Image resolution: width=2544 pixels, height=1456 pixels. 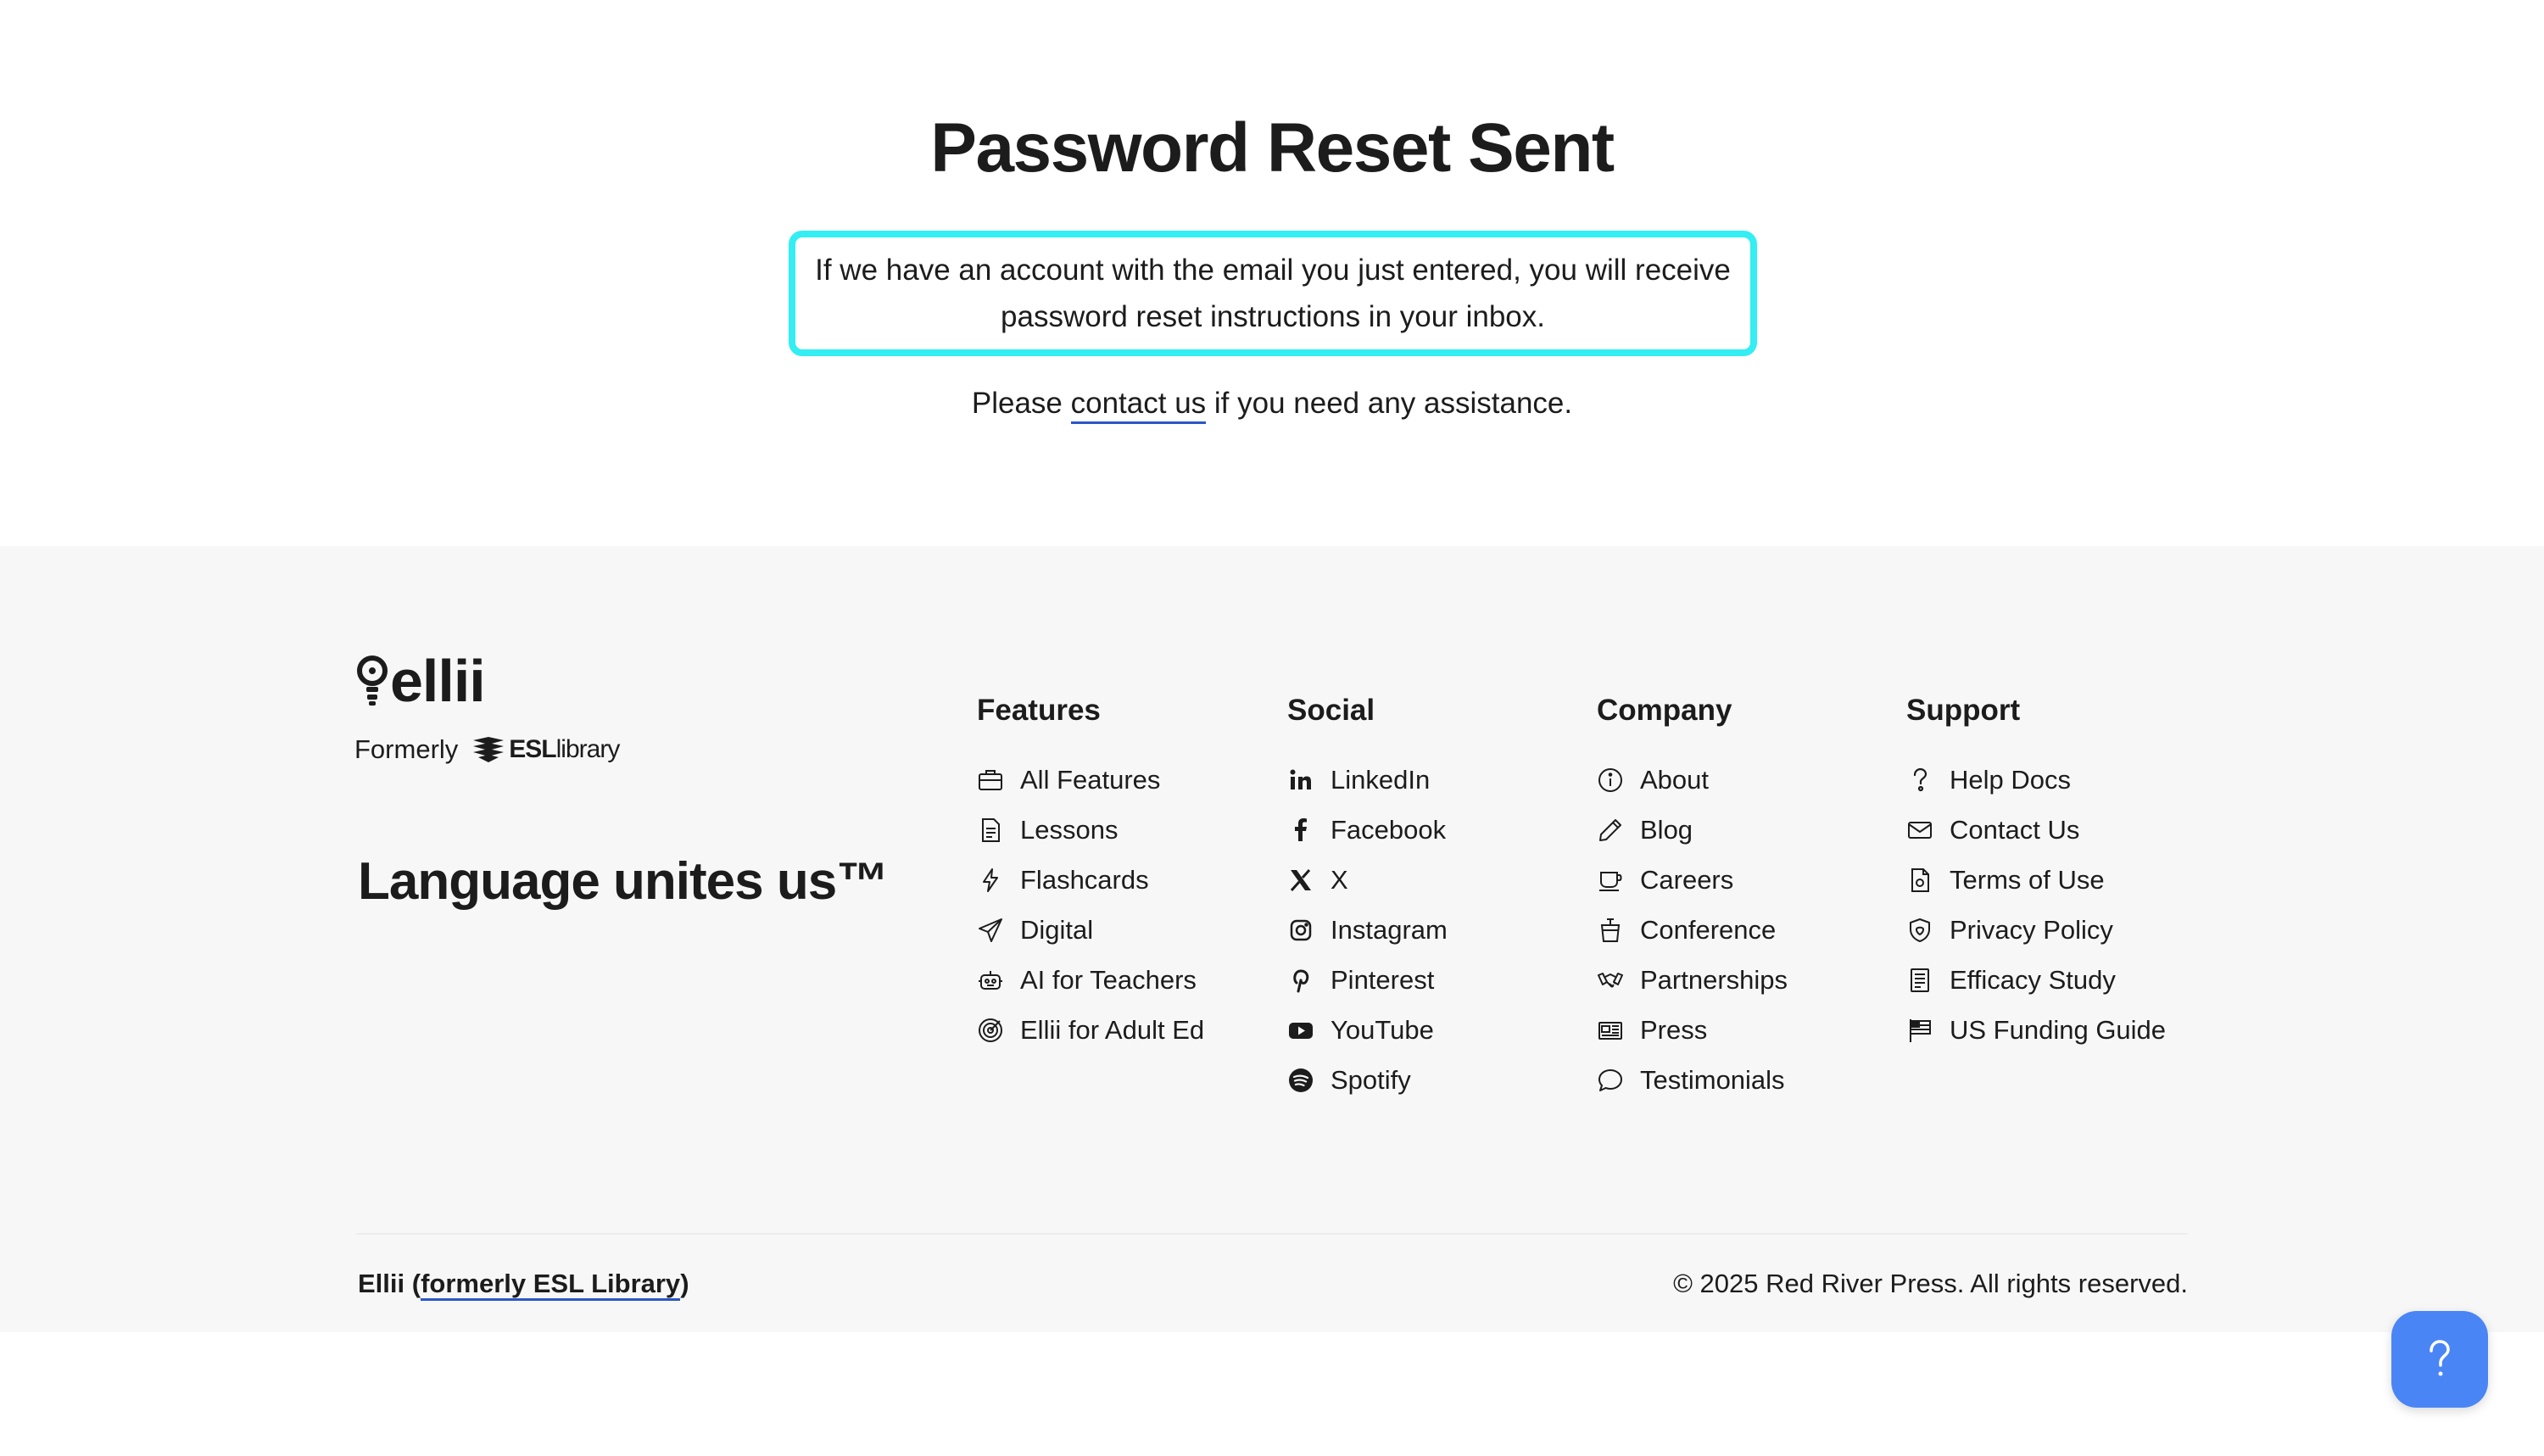 I want to click on support-item-privacy-policy: Privacy Policy, so click(x=2036, y=930).